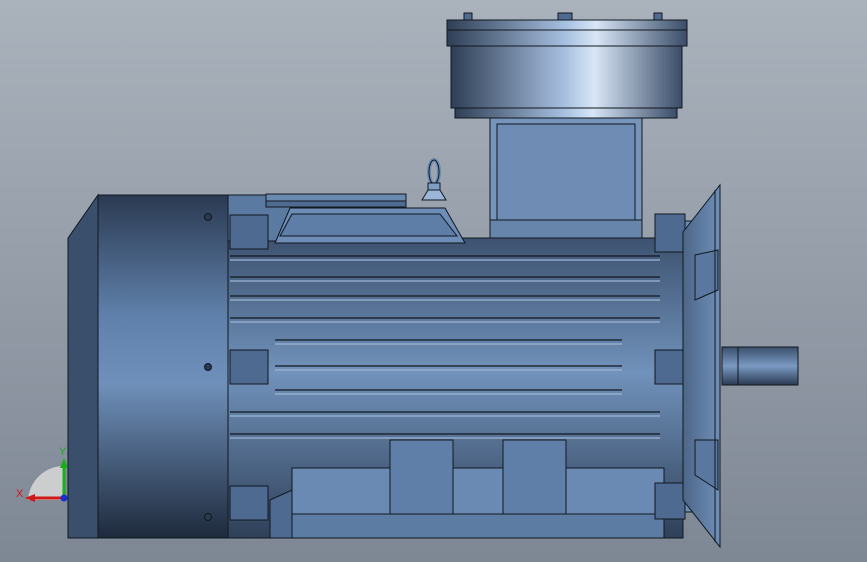 This screenshot has height=562, width=867. Describe the element at coordinates (63, 452) in the screenshot. I see `y-axis-label: Y` at that location.